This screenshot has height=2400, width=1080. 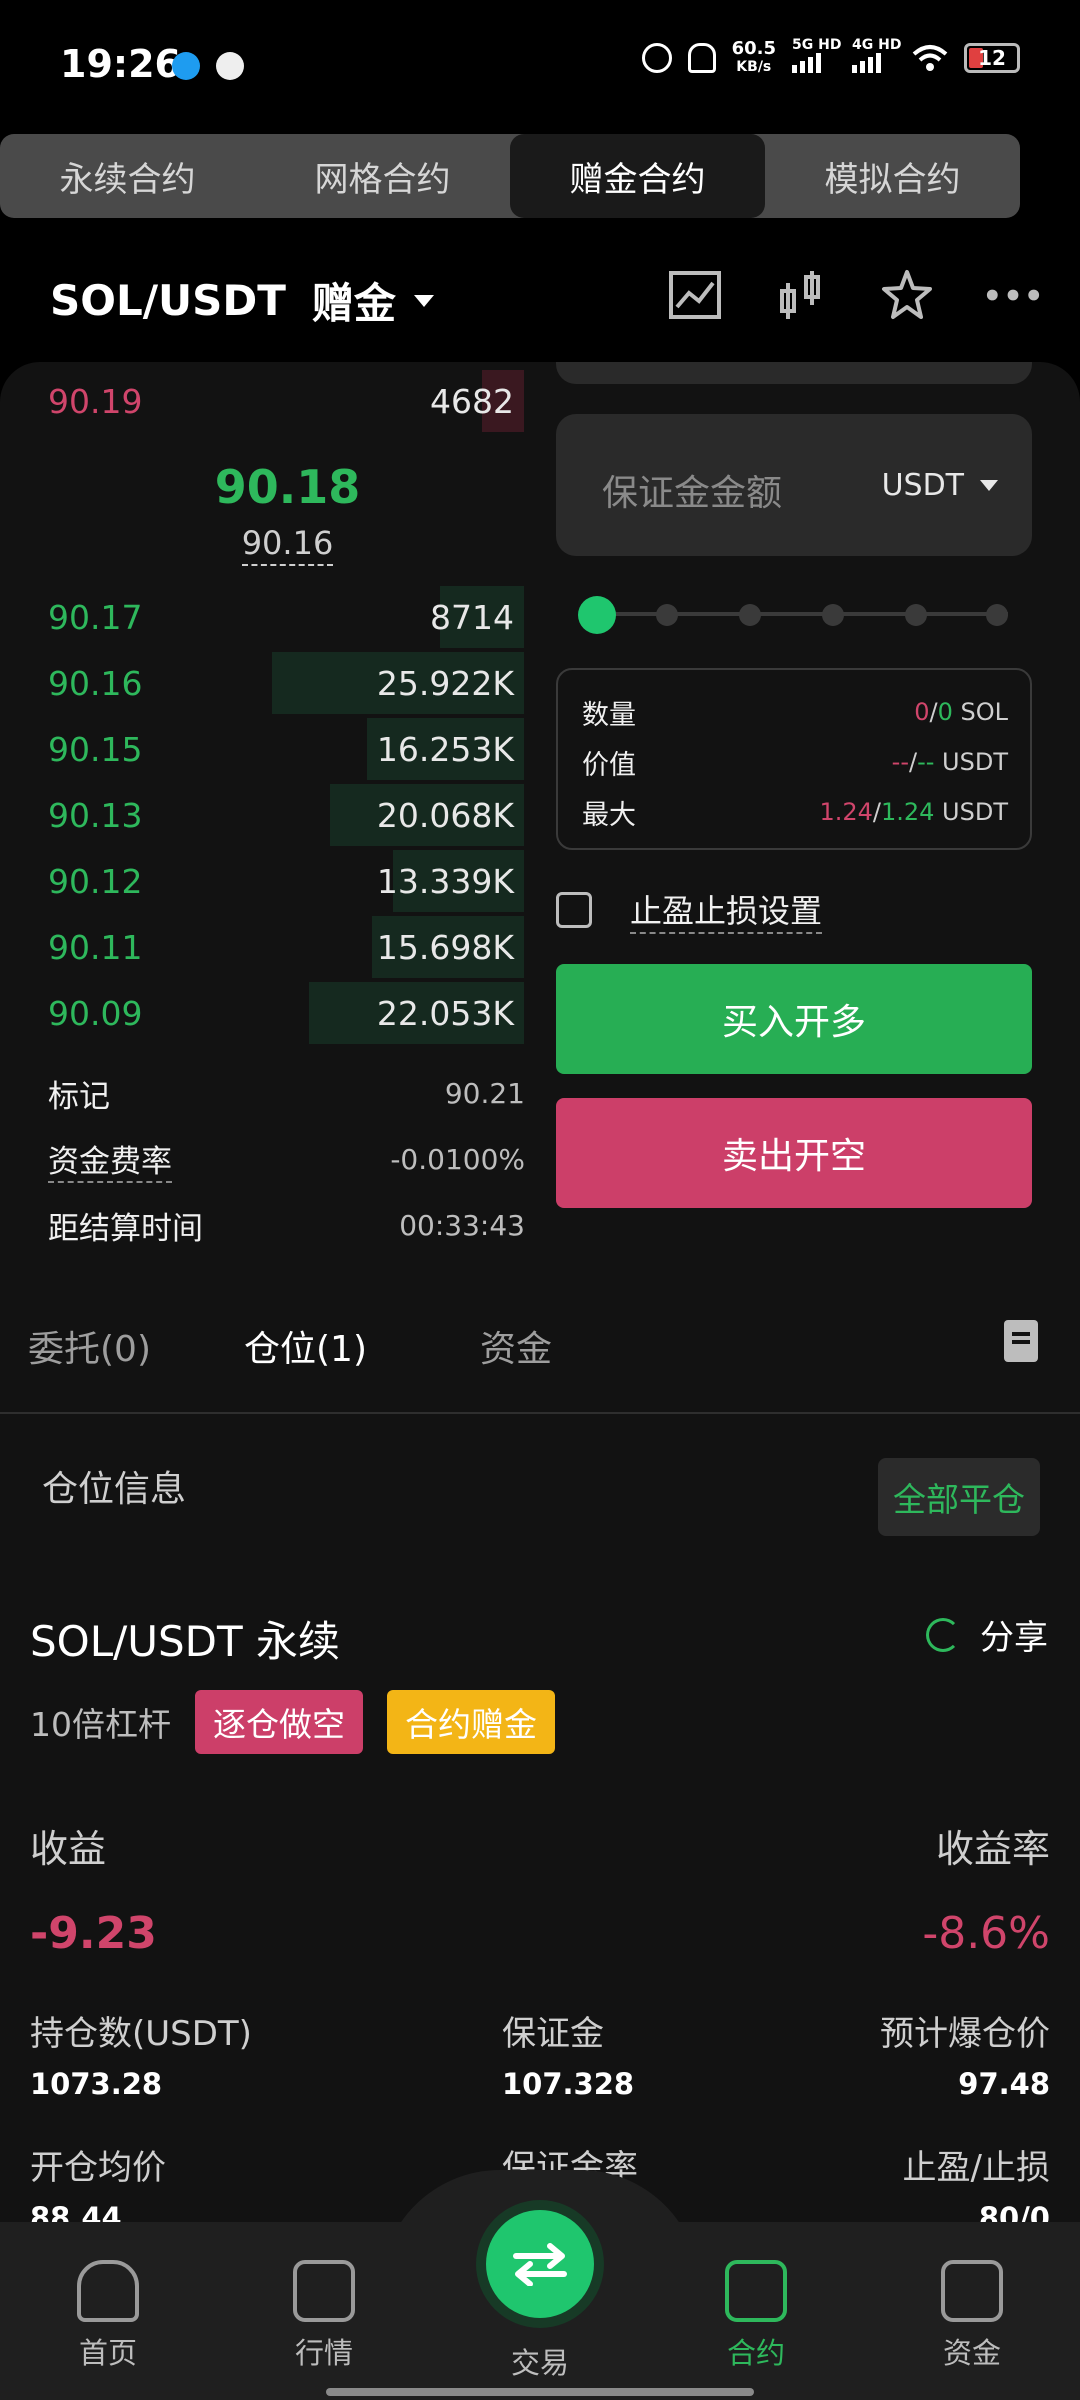 What do you see at coordinates (445, 815) in the screenshot?
I see `bid-qty: 20.068K` at bounding box center [445, 815].